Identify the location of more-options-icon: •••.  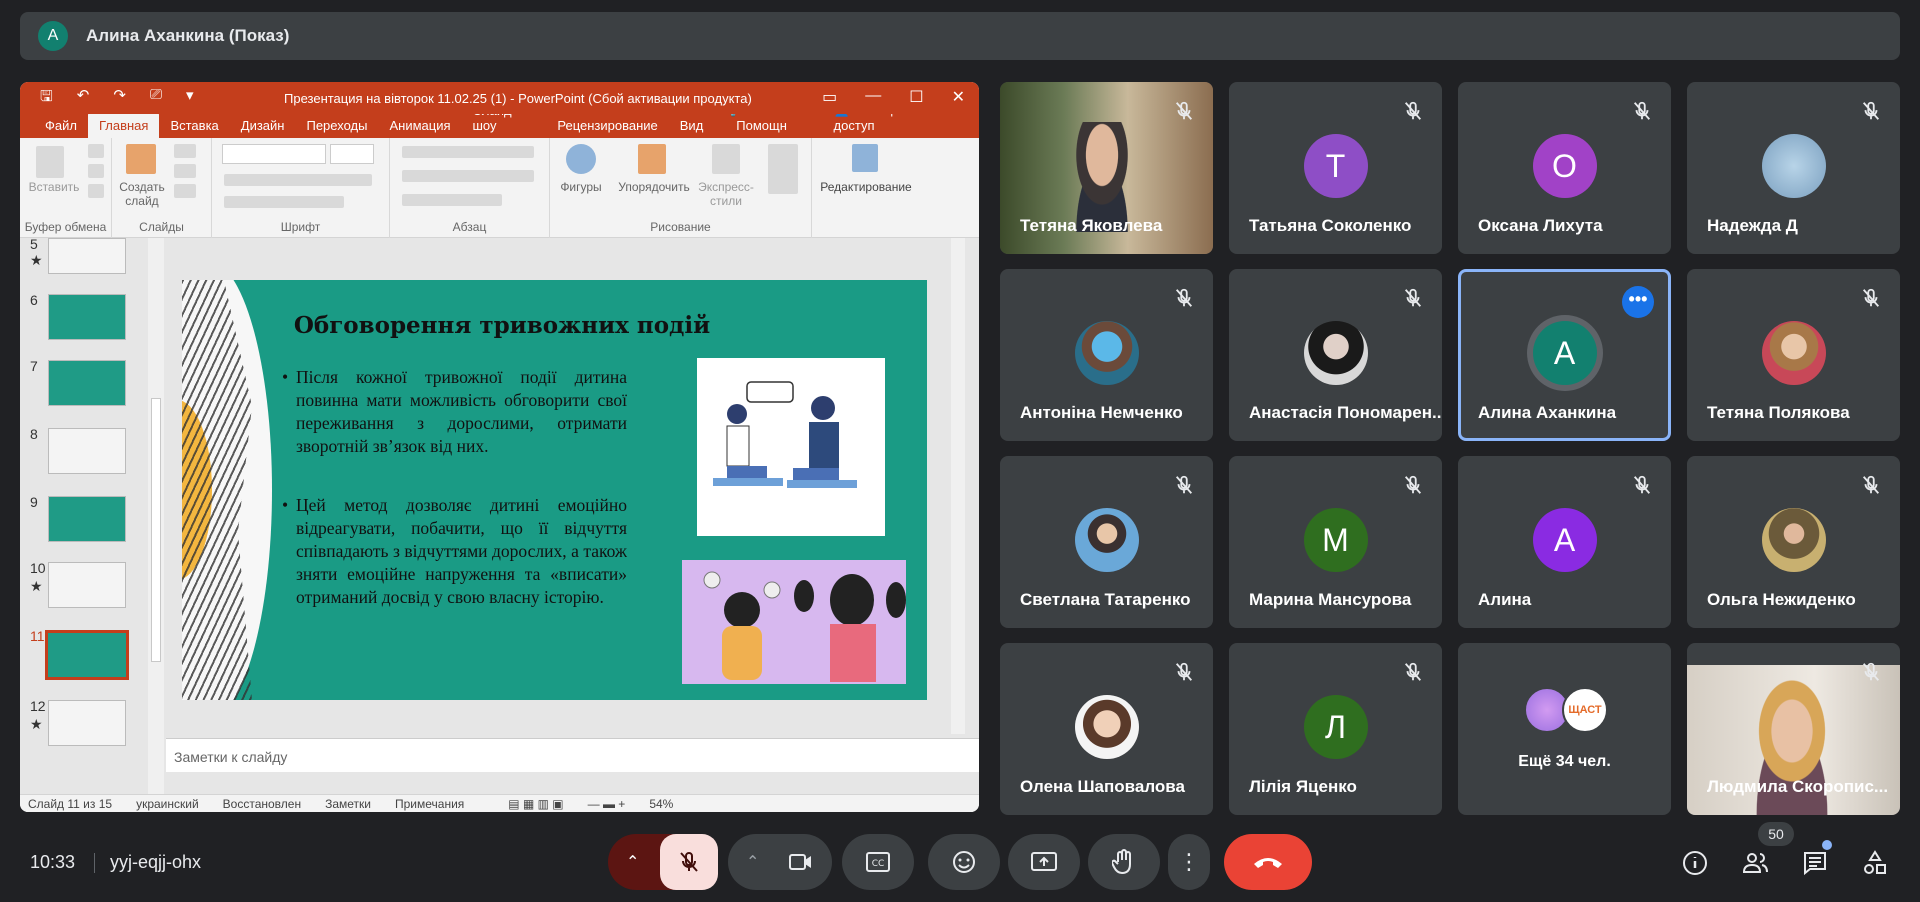
(1638, 302).